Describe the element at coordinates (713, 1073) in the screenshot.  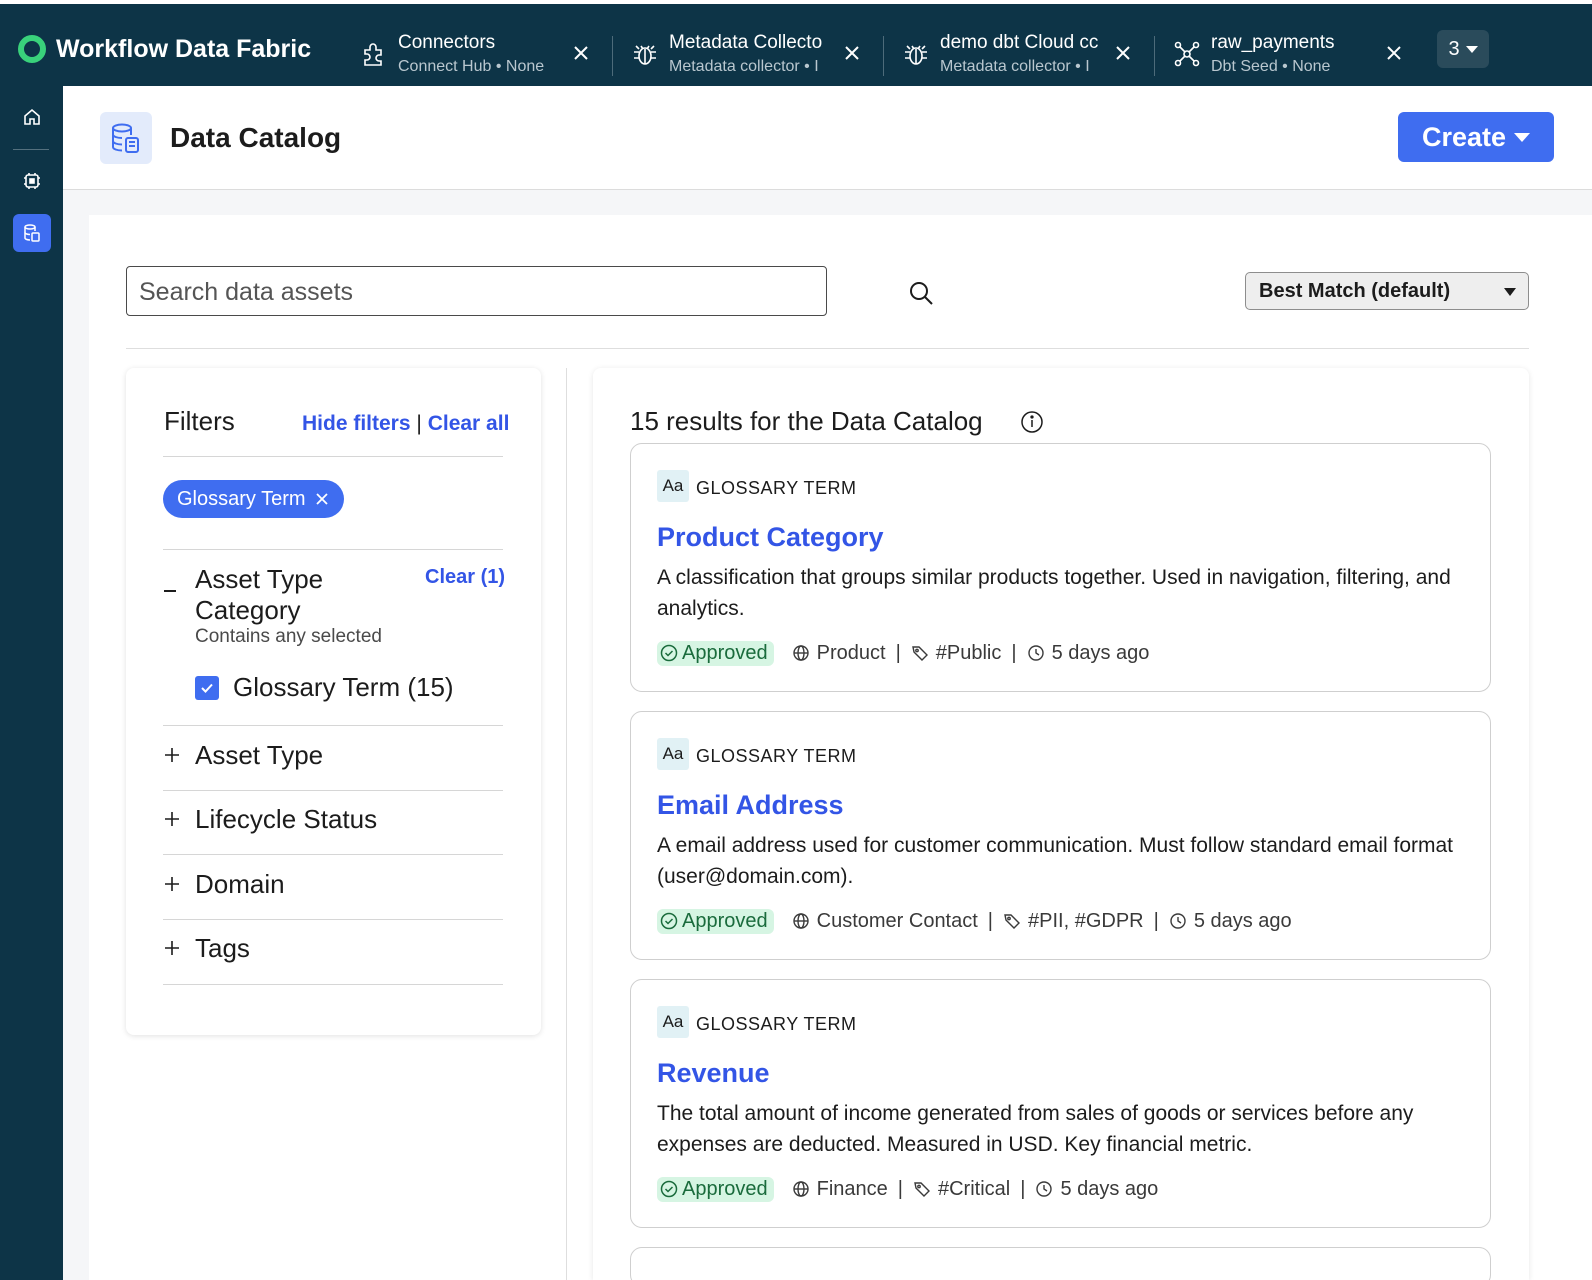
I see `result-title-link: Revenue` at that location.